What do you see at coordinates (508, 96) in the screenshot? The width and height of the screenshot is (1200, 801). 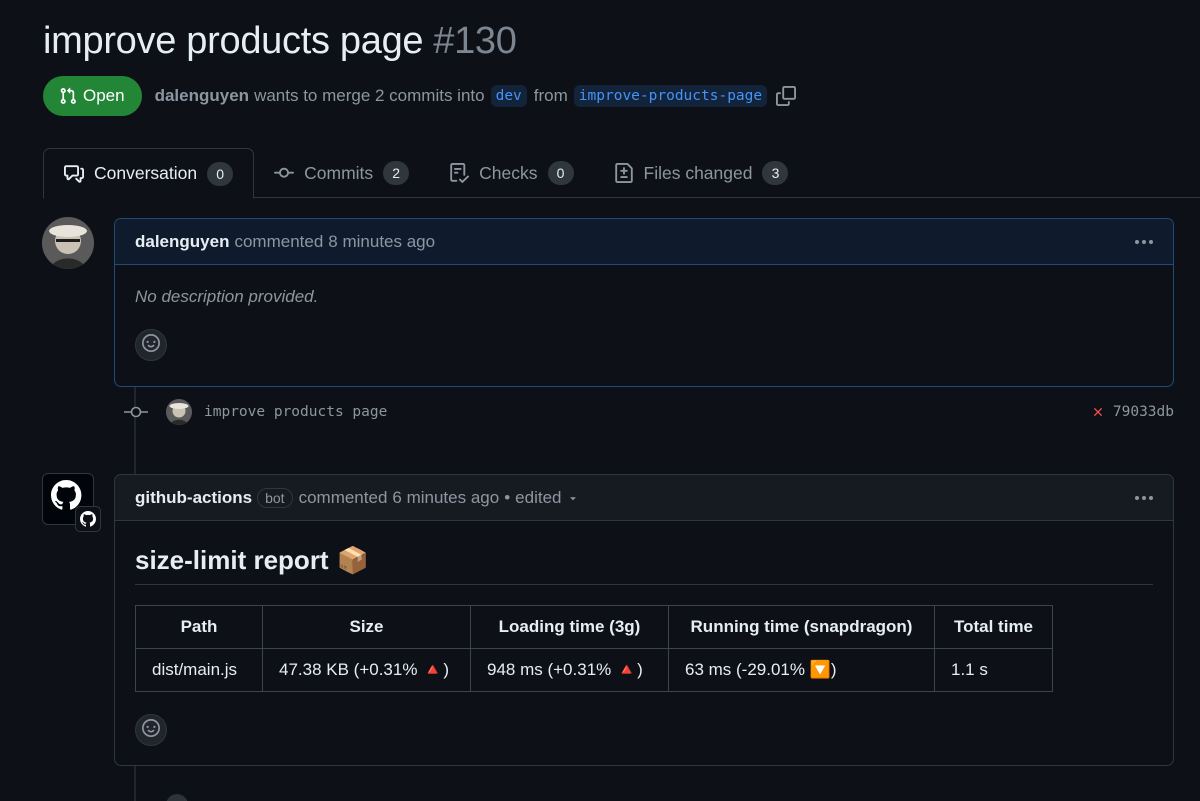 I see `base-branch: dev` at bounding box center [508, 96].